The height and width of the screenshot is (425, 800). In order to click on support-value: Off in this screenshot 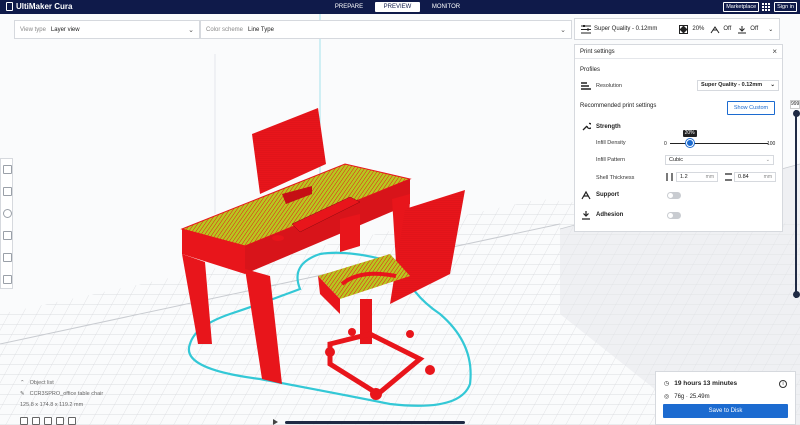, I will do `click(727, 29)`.